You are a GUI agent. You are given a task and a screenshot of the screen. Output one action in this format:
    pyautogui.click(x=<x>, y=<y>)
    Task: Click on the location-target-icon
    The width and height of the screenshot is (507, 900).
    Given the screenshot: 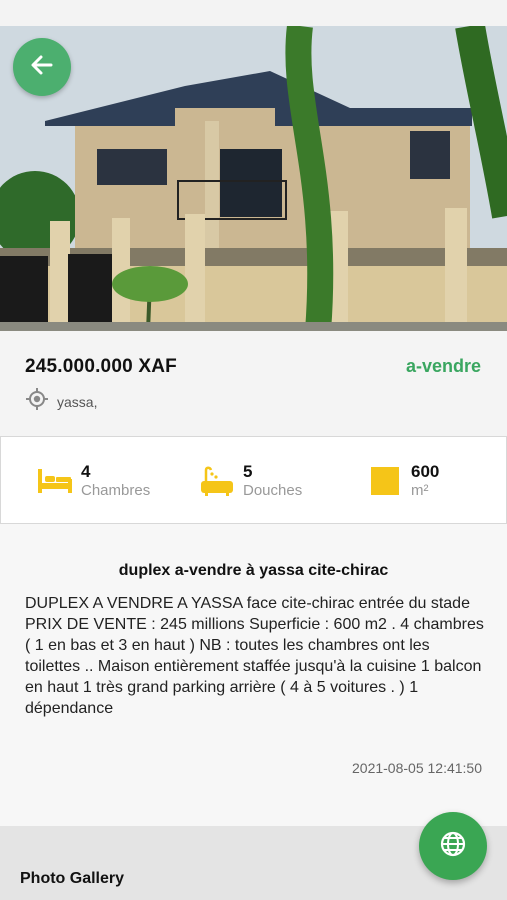 What is the action you would take?
    pyautogui.click(x=37, y=401)
    